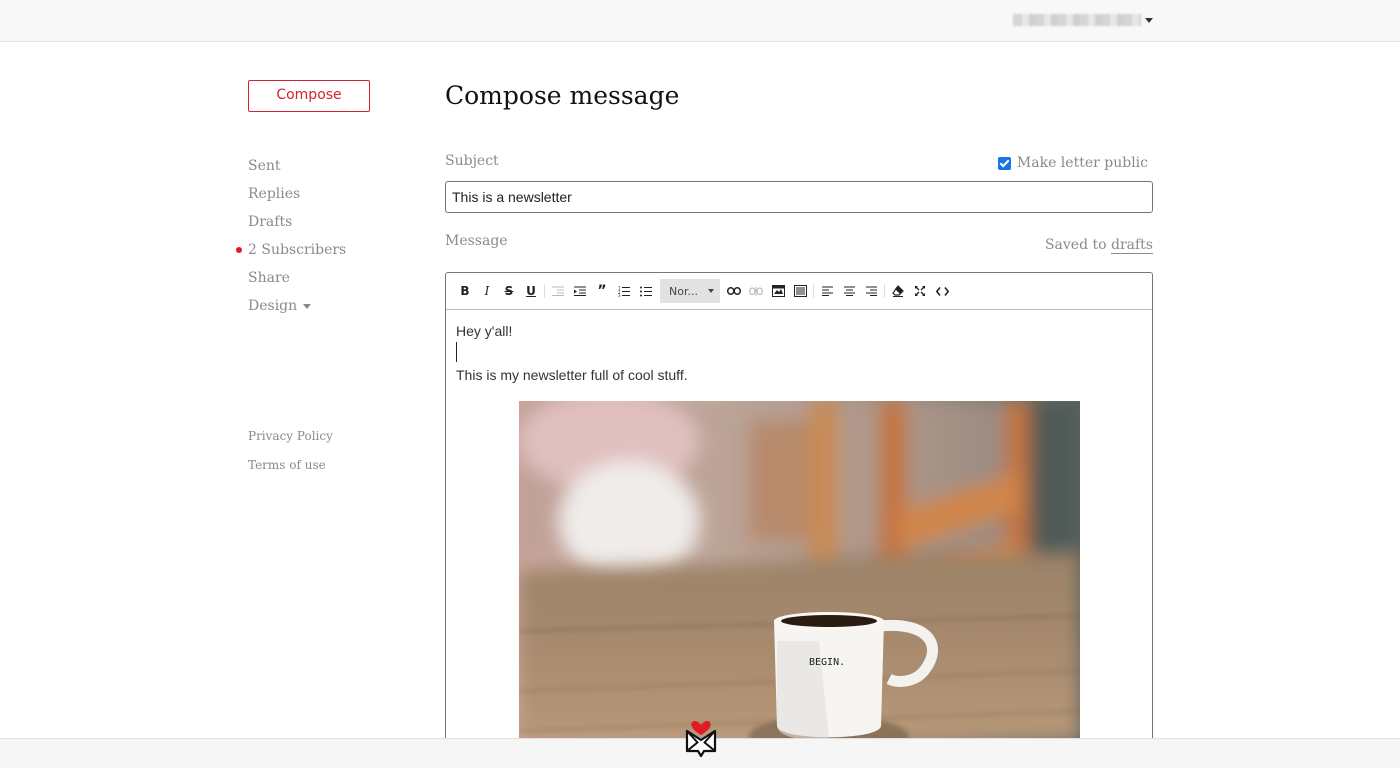 This screenshot has height=768, width=1400. Describe the element at coordinates (239, 250) in the screenshot. I see `notification-dot` at that location.